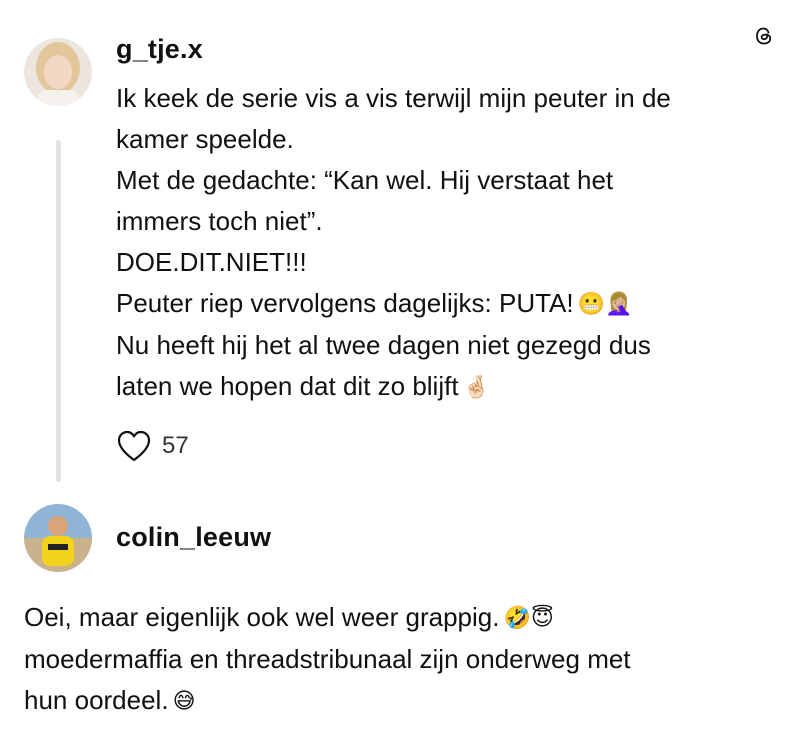  I want to click on post-text-line: immers toch niet”., so click(219, 221).